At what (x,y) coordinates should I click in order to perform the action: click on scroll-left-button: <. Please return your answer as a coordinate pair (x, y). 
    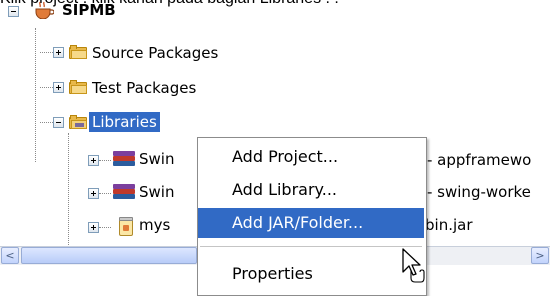
    Looking at the image, I should click on (10, 255).